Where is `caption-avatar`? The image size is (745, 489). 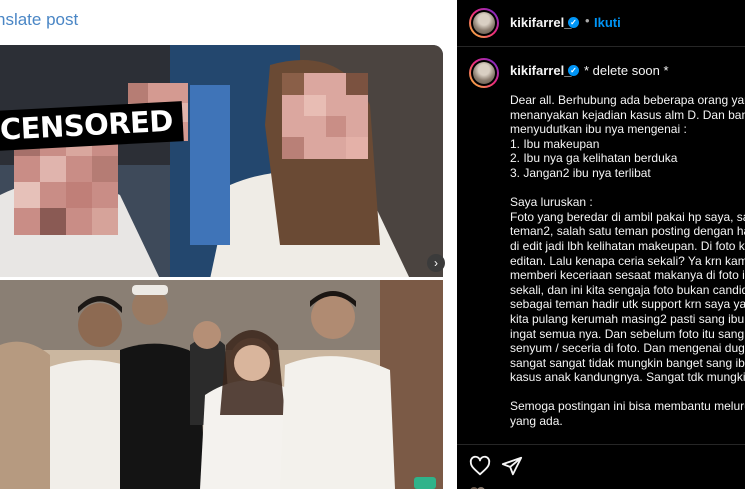 caption-avatar is located at coordinates (484, 73).